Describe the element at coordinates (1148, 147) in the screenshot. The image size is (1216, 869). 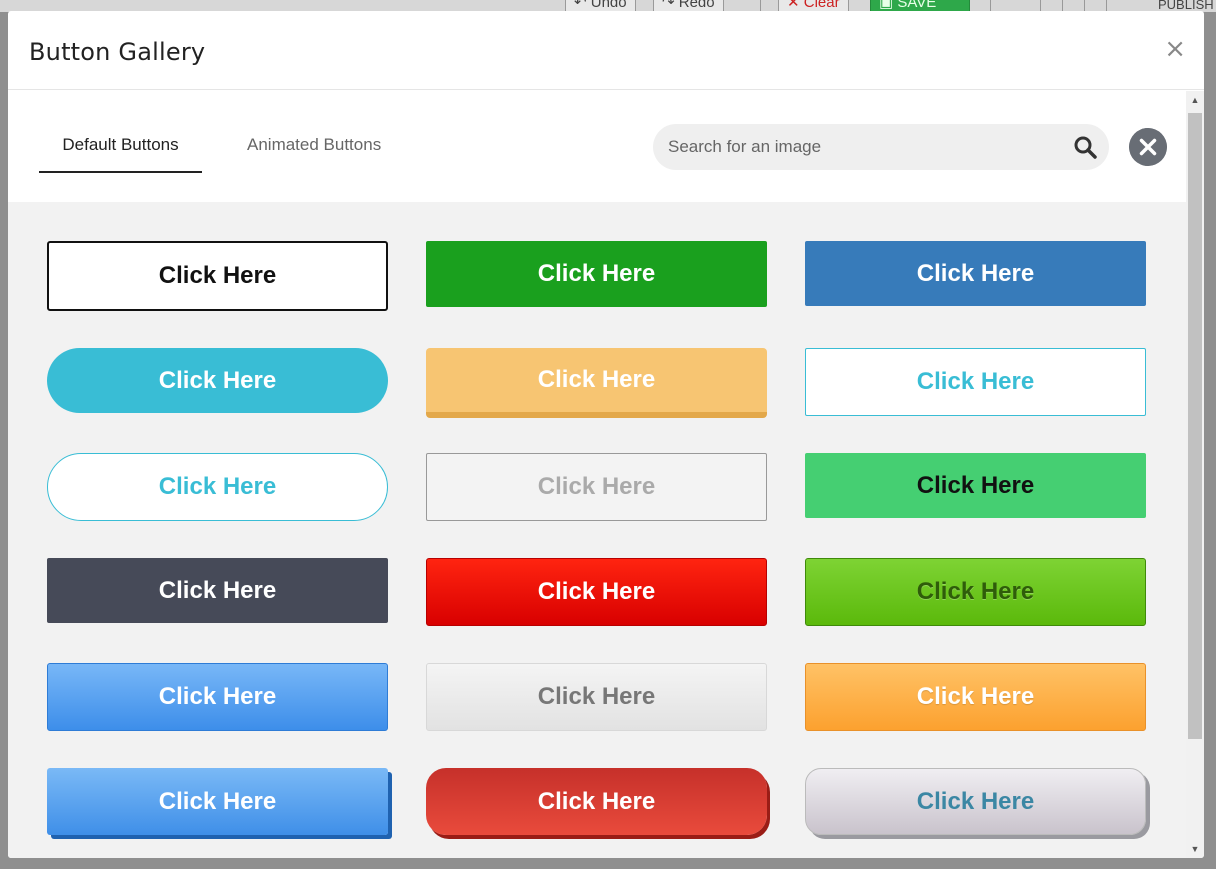
I see `clear-circle-icon` at that location.